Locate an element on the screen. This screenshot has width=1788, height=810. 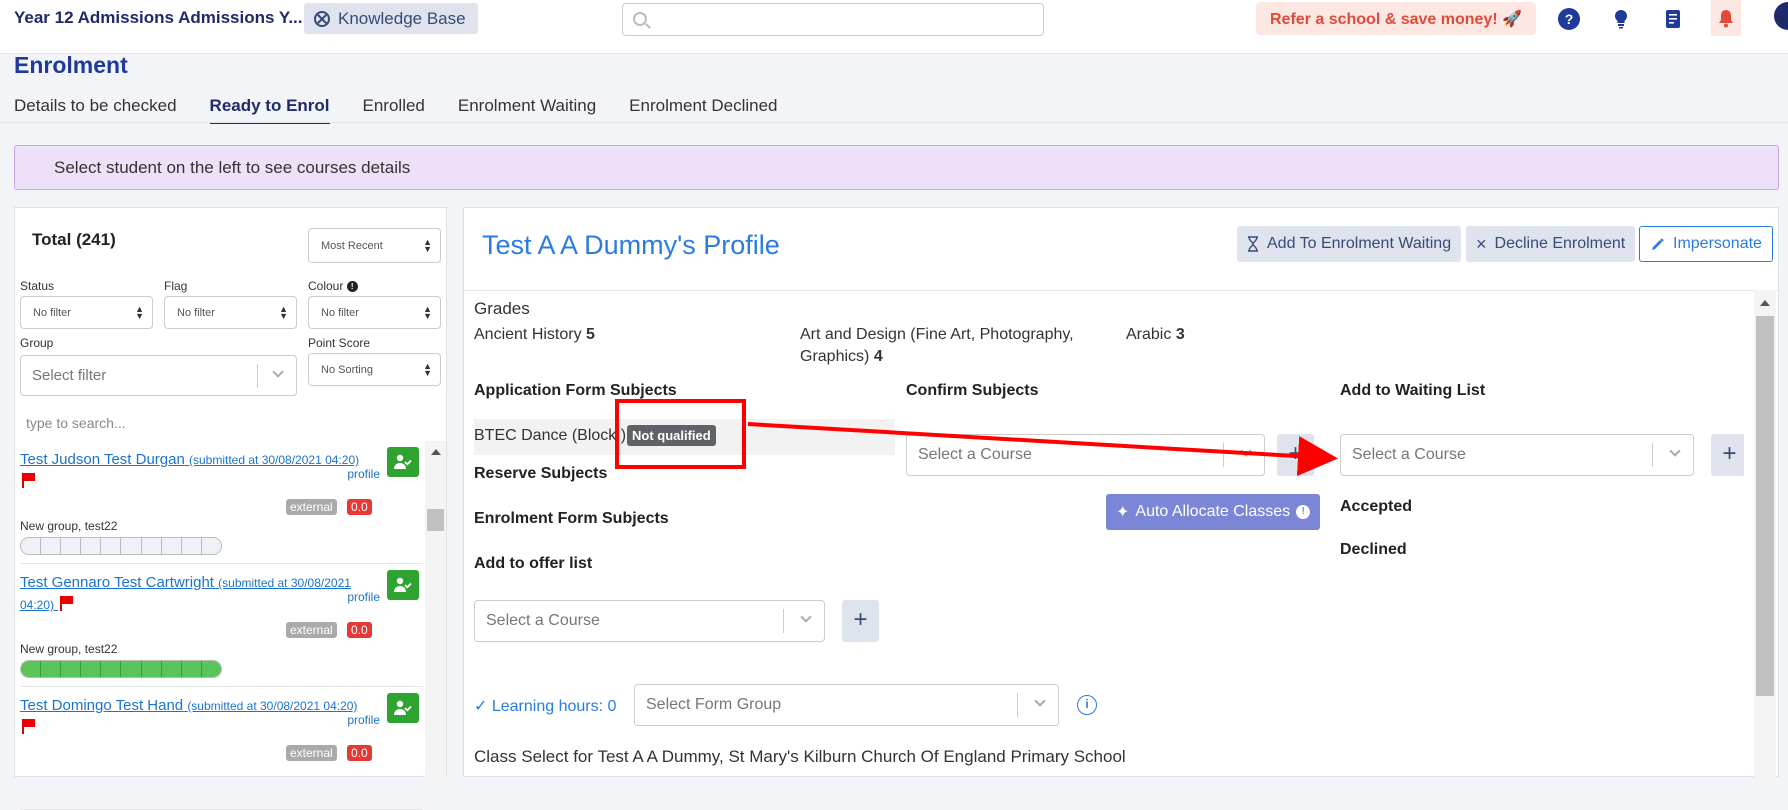
refer-school-button: Refer a school & save money! 🚀 is located at coordinates (1396, 18).